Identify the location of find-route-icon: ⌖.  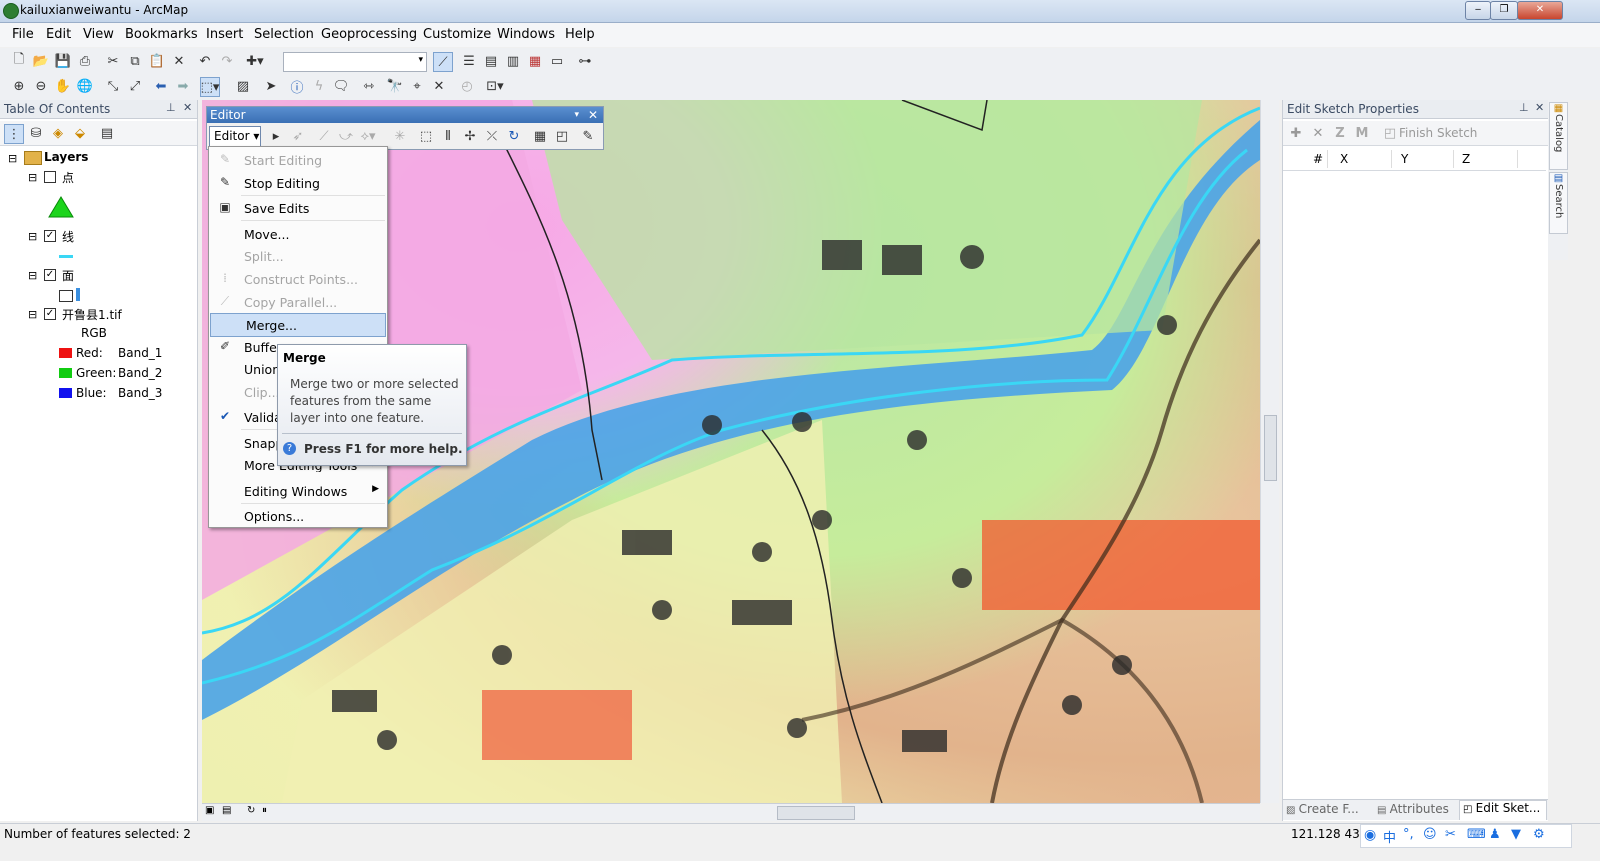
(417, 86).